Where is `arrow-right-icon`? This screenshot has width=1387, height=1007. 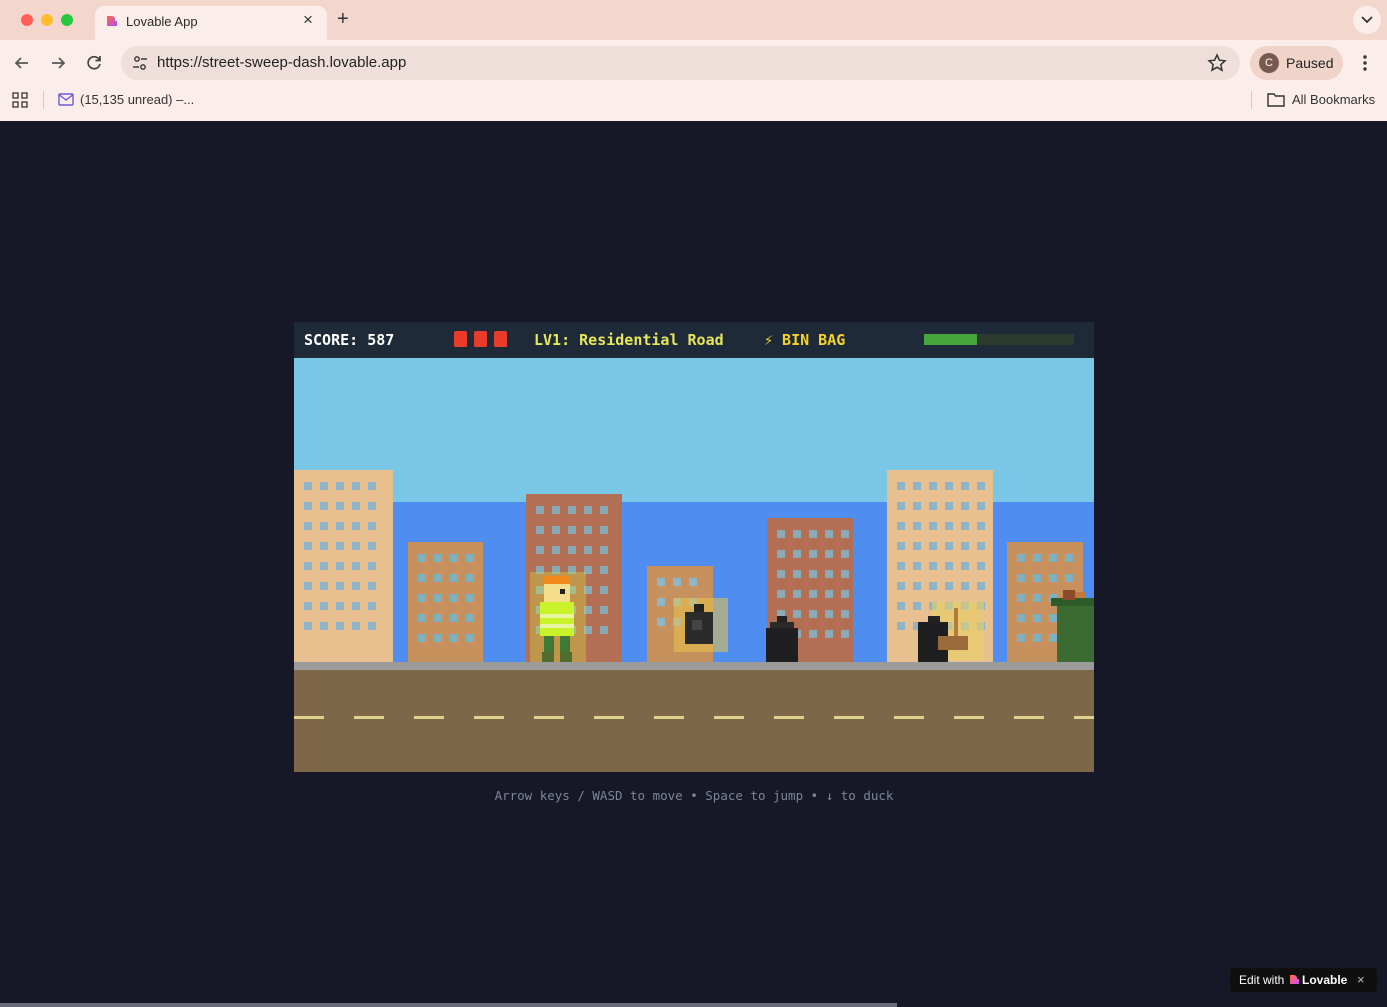 arrow-right-icon is located at coordinates (59, 63).